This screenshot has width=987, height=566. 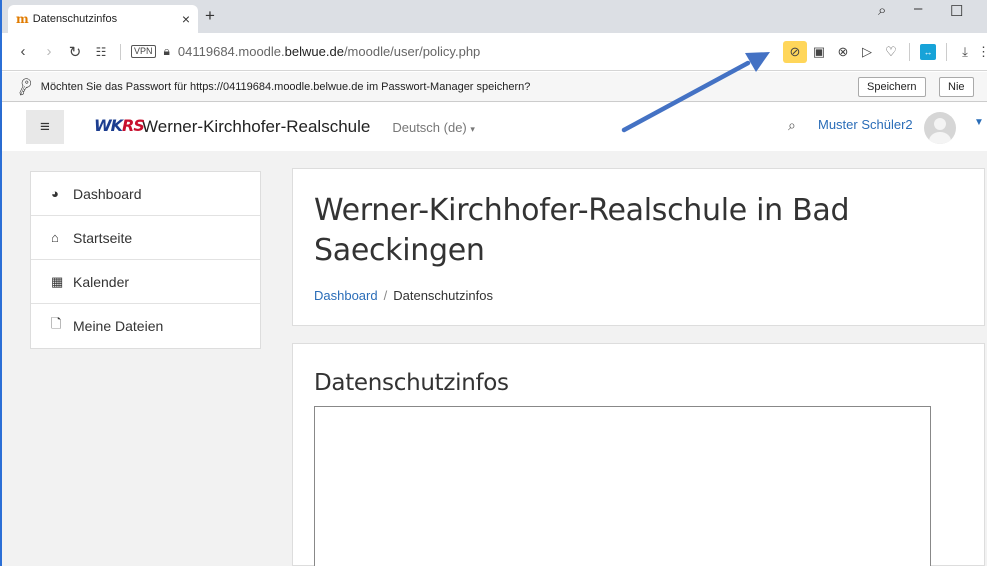 I want to click on vpn-badge: VPN, so click(x=143, y=51).